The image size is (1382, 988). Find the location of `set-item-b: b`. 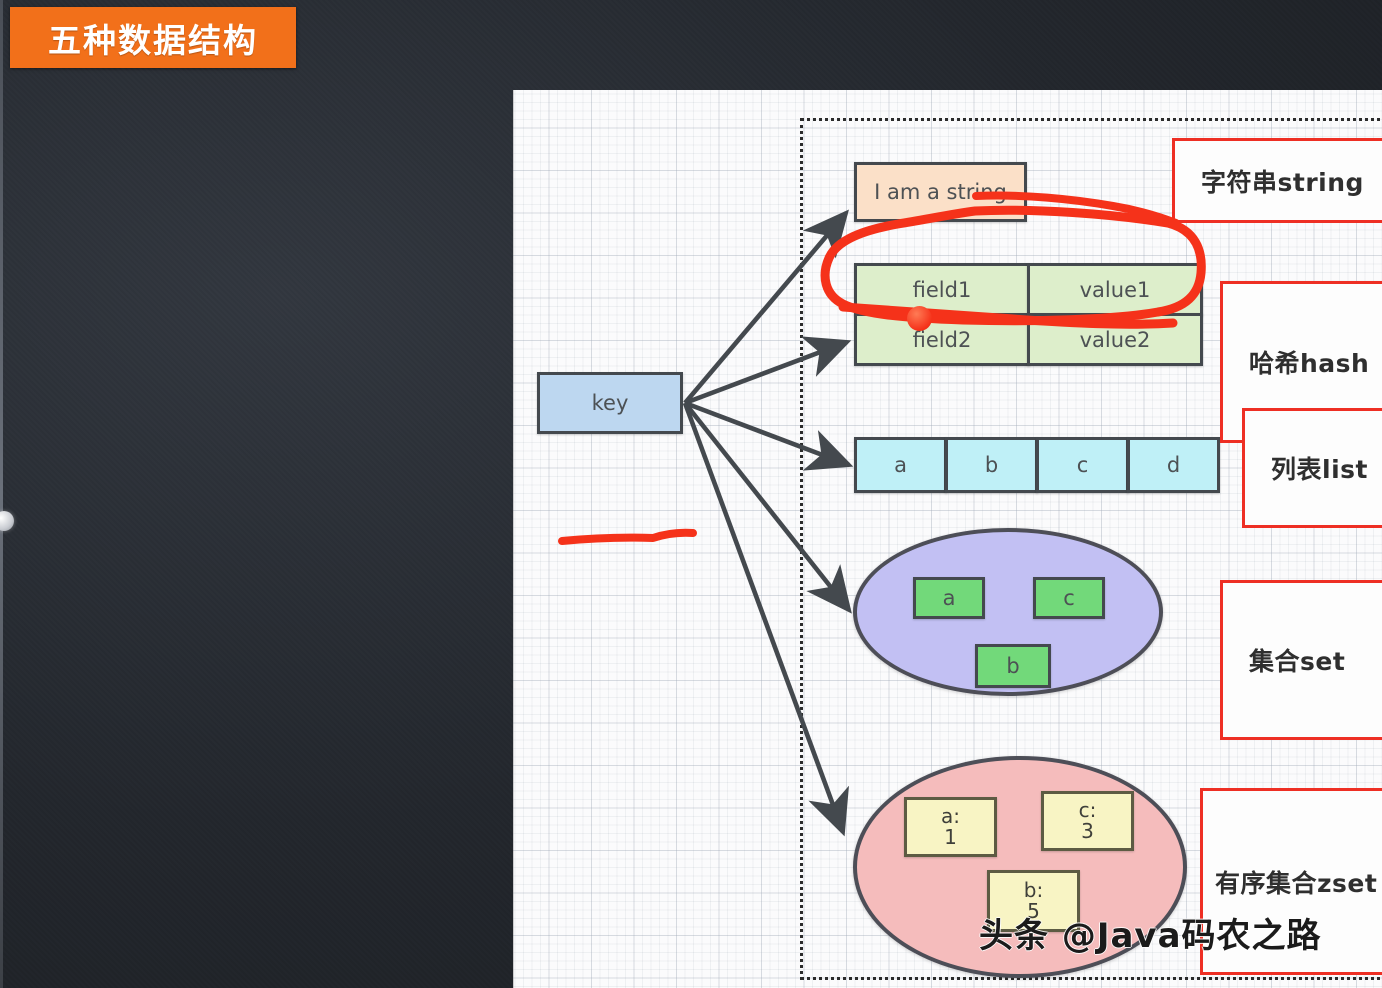

set-item-b: b is located at coordinates (1013, 666).